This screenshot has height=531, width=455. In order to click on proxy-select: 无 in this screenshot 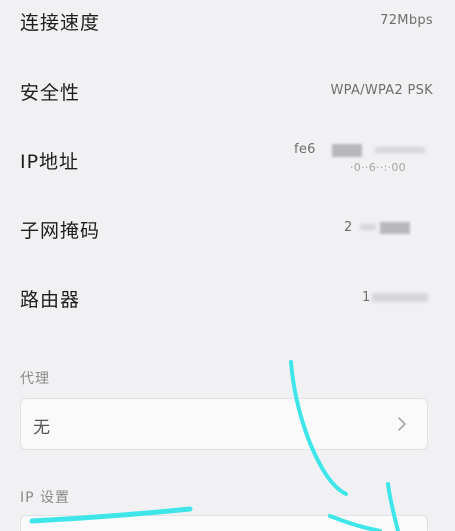, I will do `click(224, 424)`.